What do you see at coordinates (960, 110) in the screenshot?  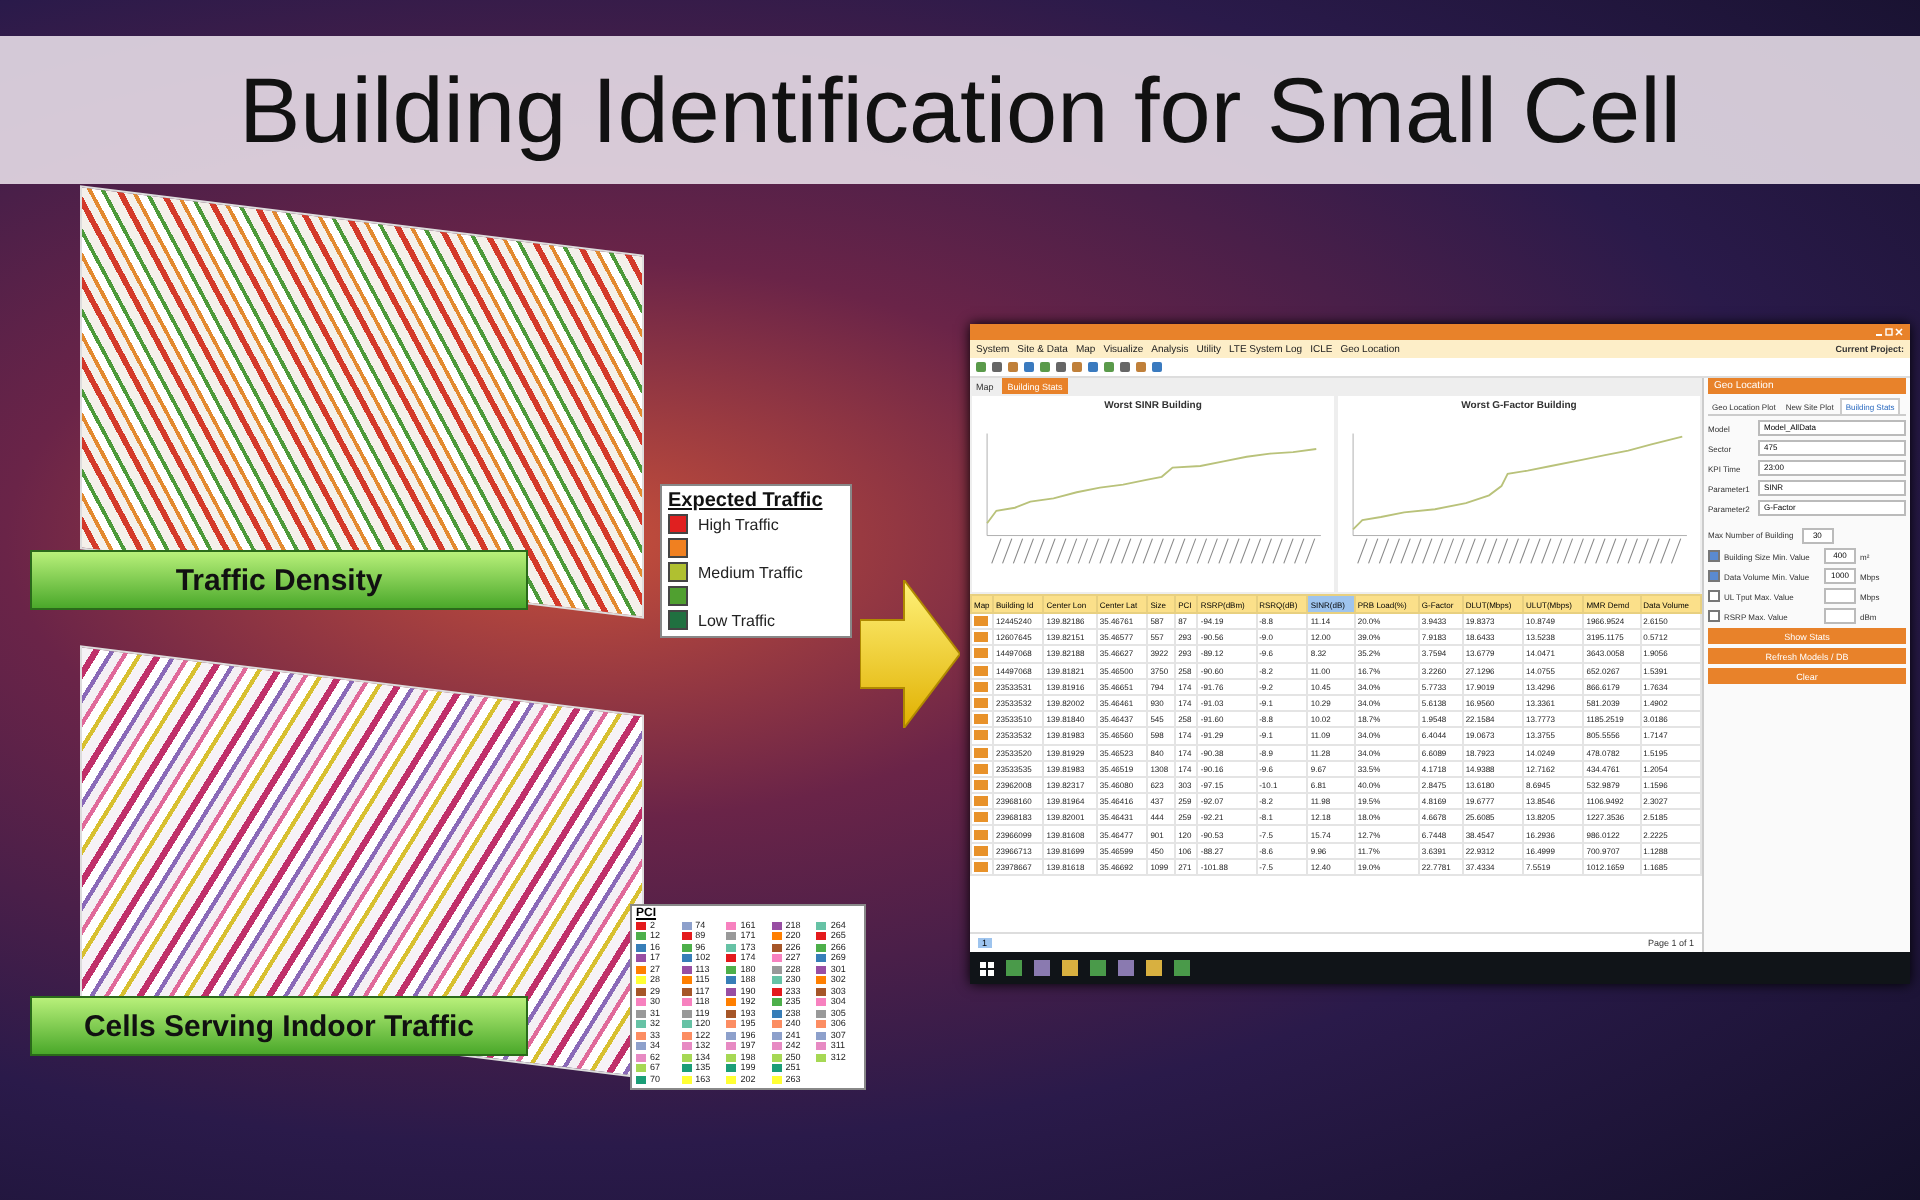 I see `slide-title: Building Identification for Small Cell` at bounding box center [960, 110].